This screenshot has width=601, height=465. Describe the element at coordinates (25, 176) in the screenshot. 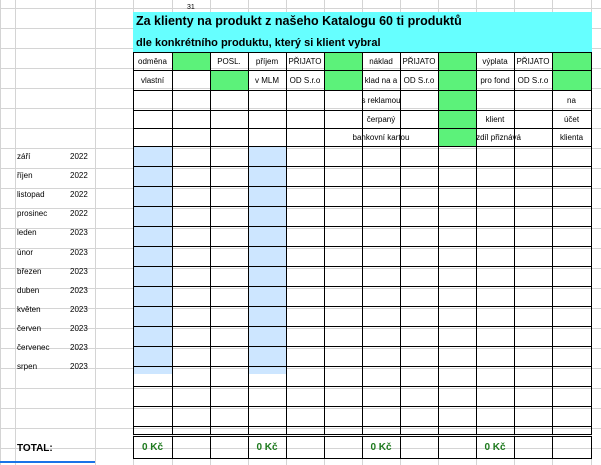

I see `month-name: říjen` at that location.